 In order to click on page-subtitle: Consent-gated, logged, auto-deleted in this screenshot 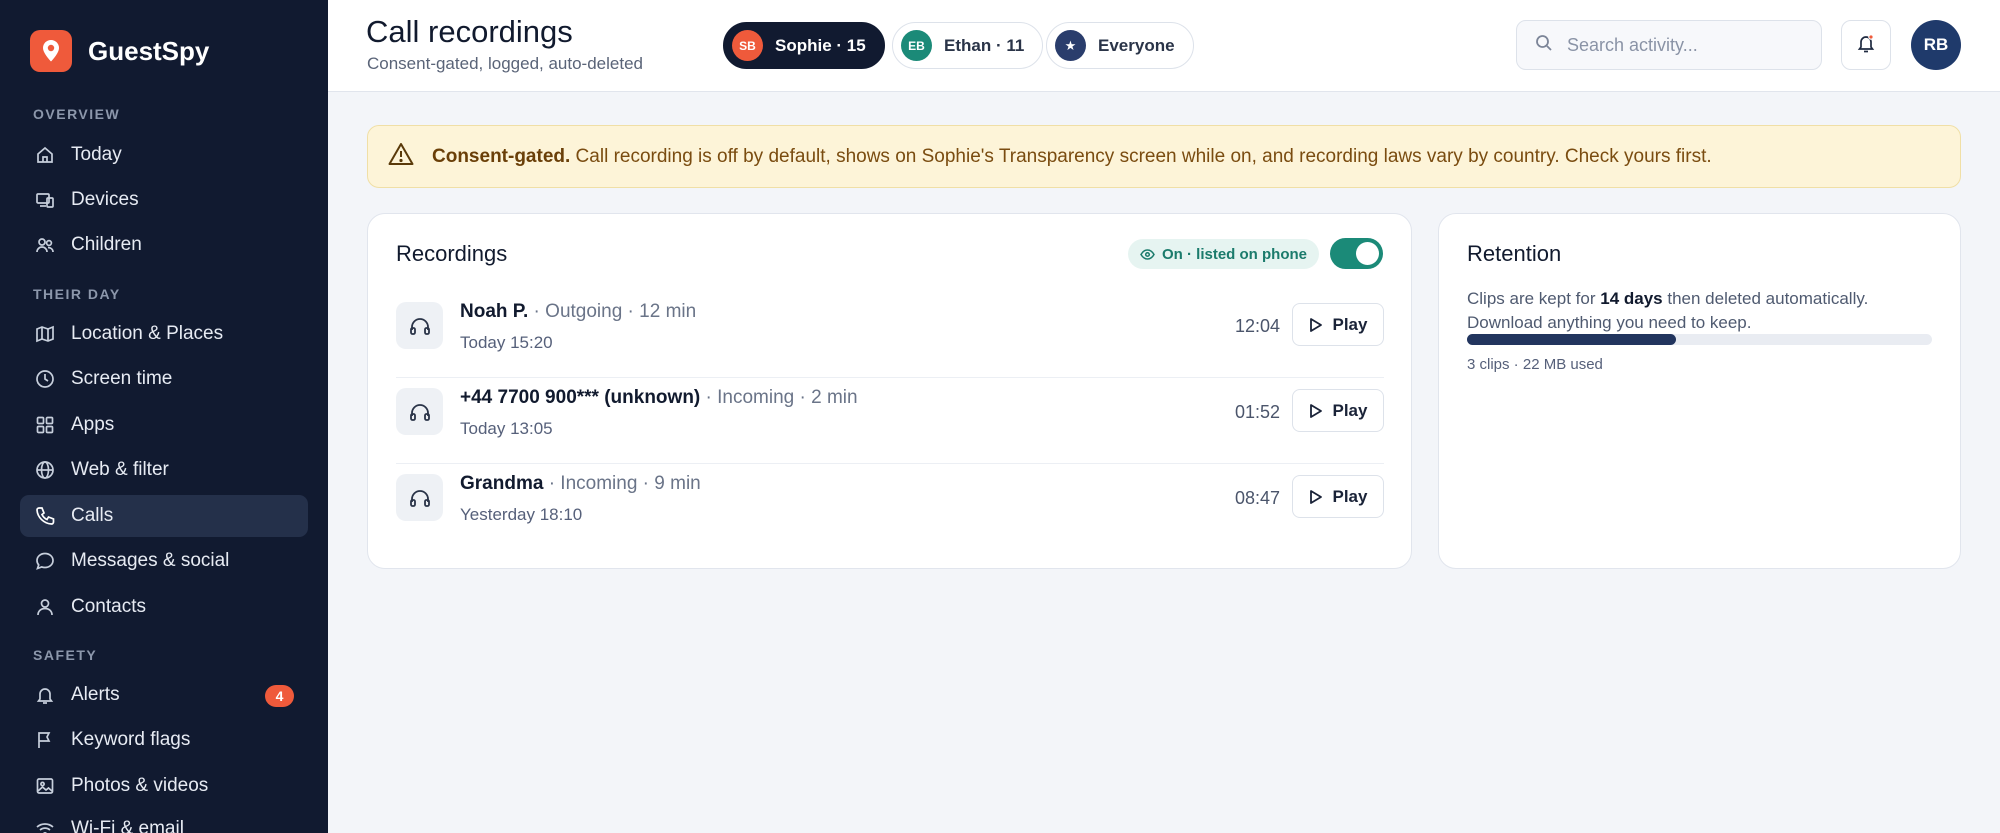, I will do `click(505, 63)`.